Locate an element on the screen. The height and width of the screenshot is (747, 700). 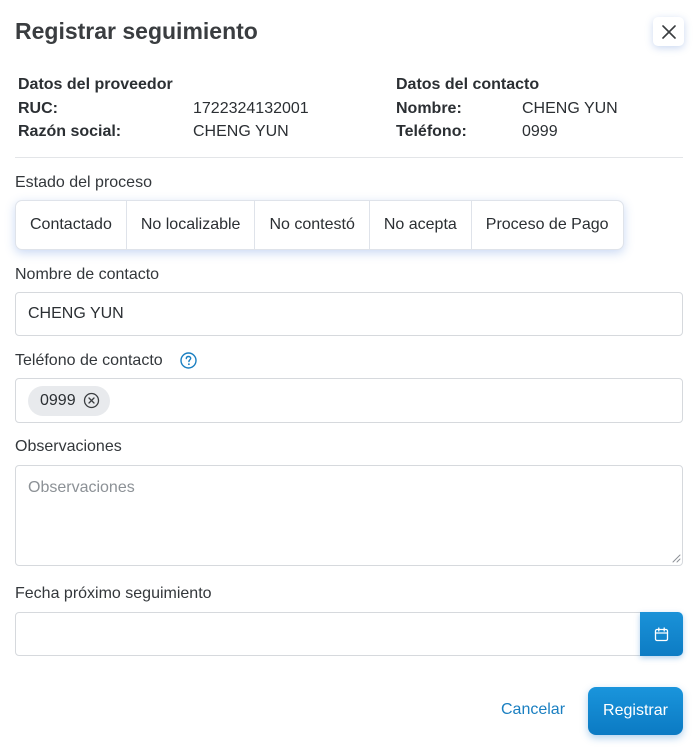
register-button: Registrar is located at coordinates (635, 711).